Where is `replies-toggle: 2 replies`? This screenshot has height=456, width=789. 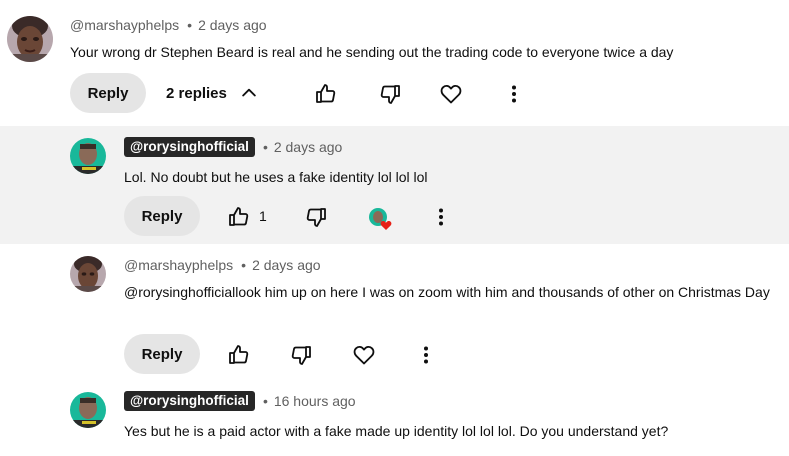 replies-toggle: 2 replies is located at coordinates (212, 93).